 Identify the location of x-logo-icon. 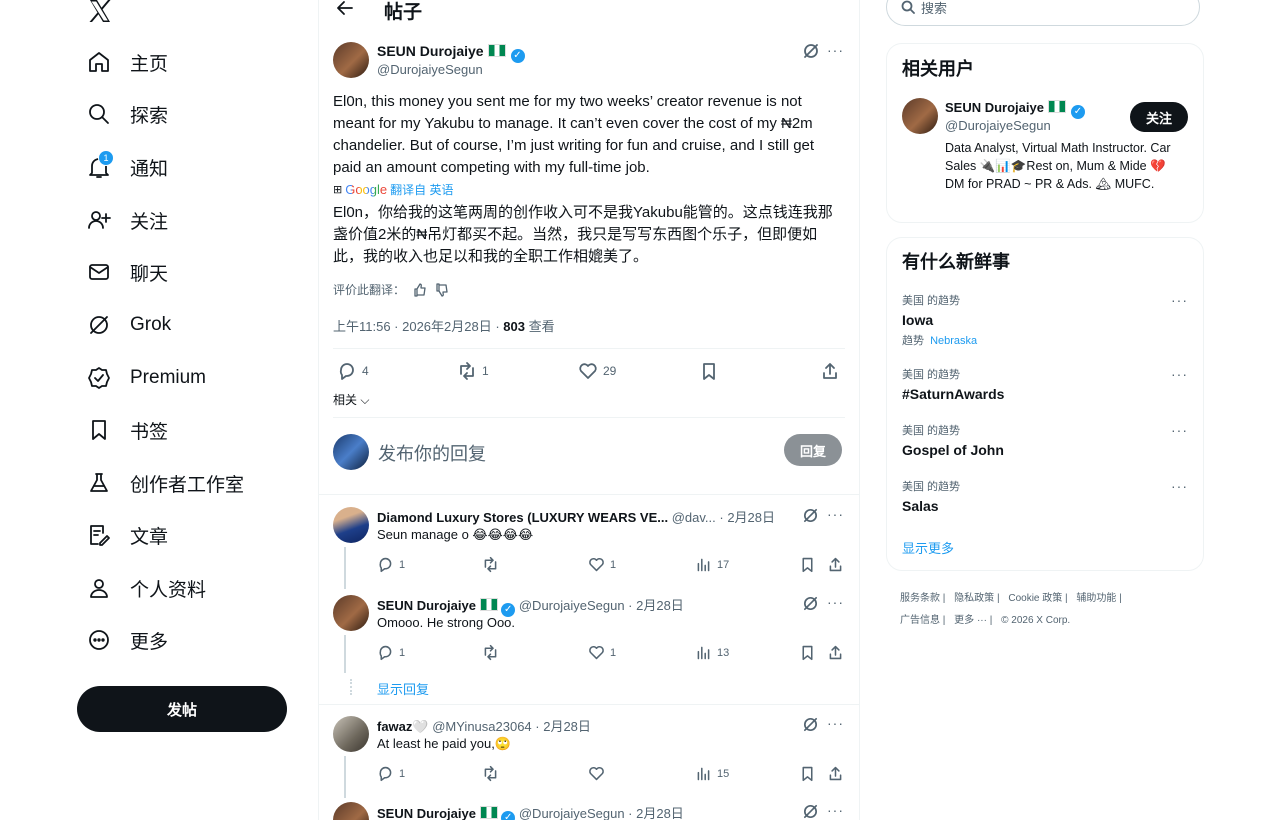
(100, 11).